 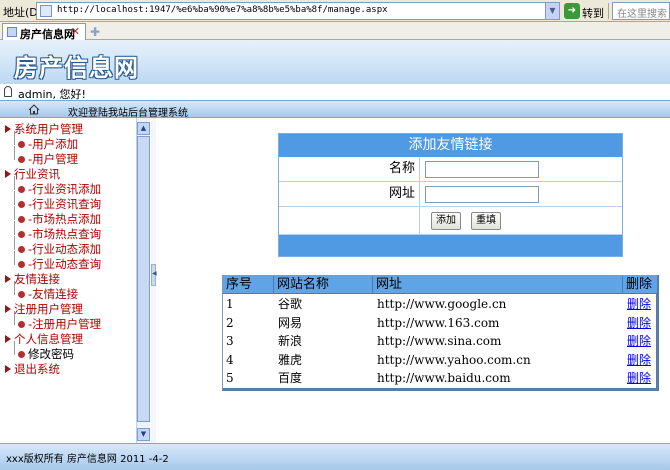 I want to click on col-header-url: 网址, so click(x=498, y=285).